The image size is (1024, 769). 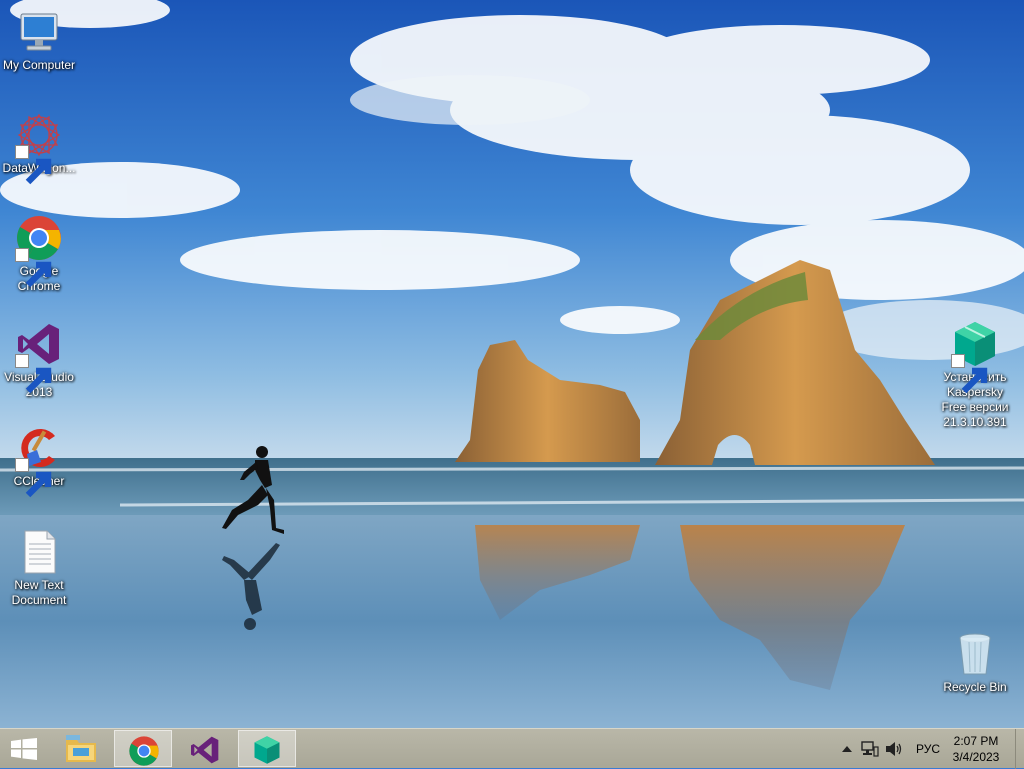 I want to click on windows-logo-icon, so click(x=24, y=749).